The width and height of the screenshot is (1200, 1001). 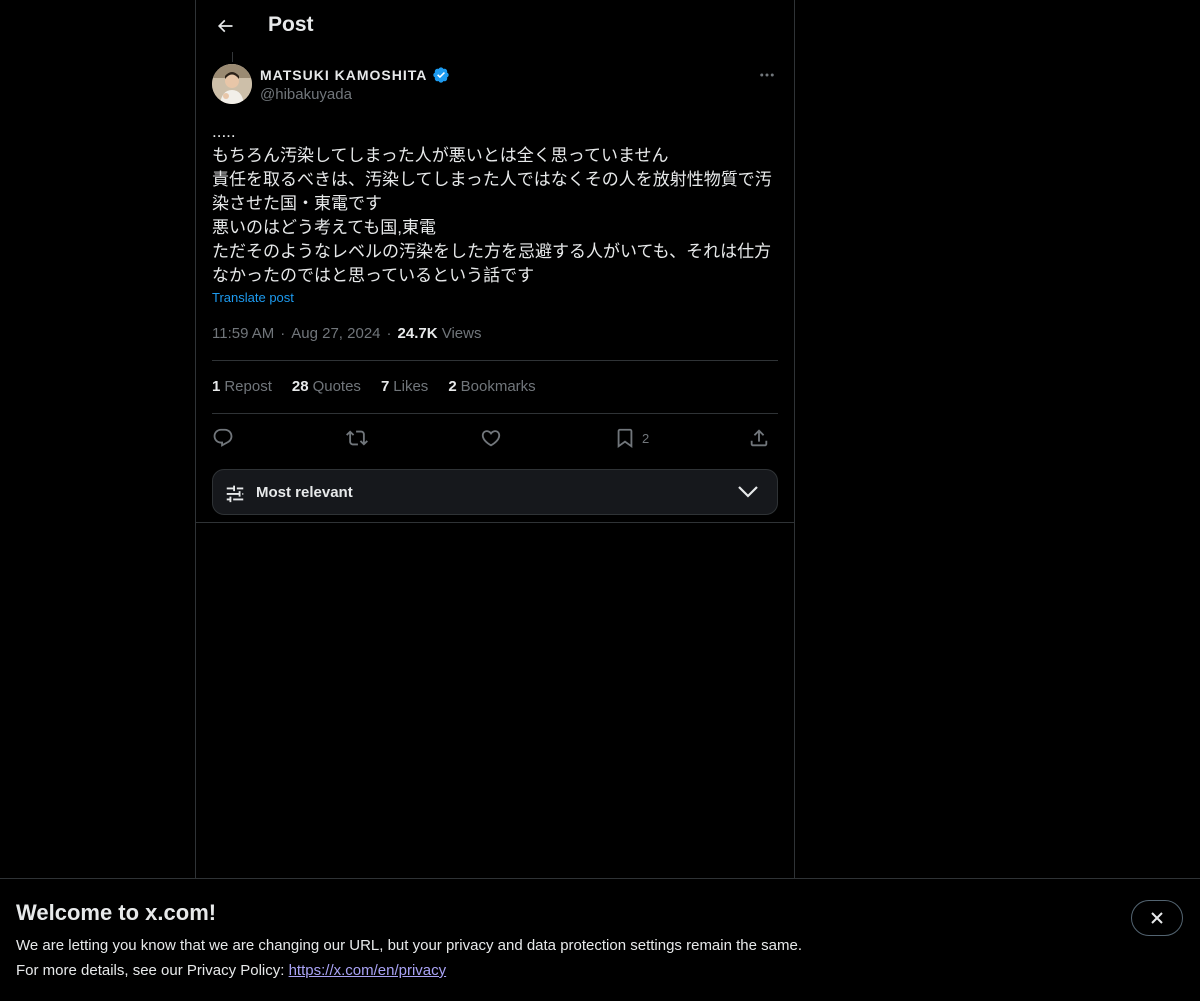 I want to click on bookmarks-count: 2, so click(x=452, y=386).